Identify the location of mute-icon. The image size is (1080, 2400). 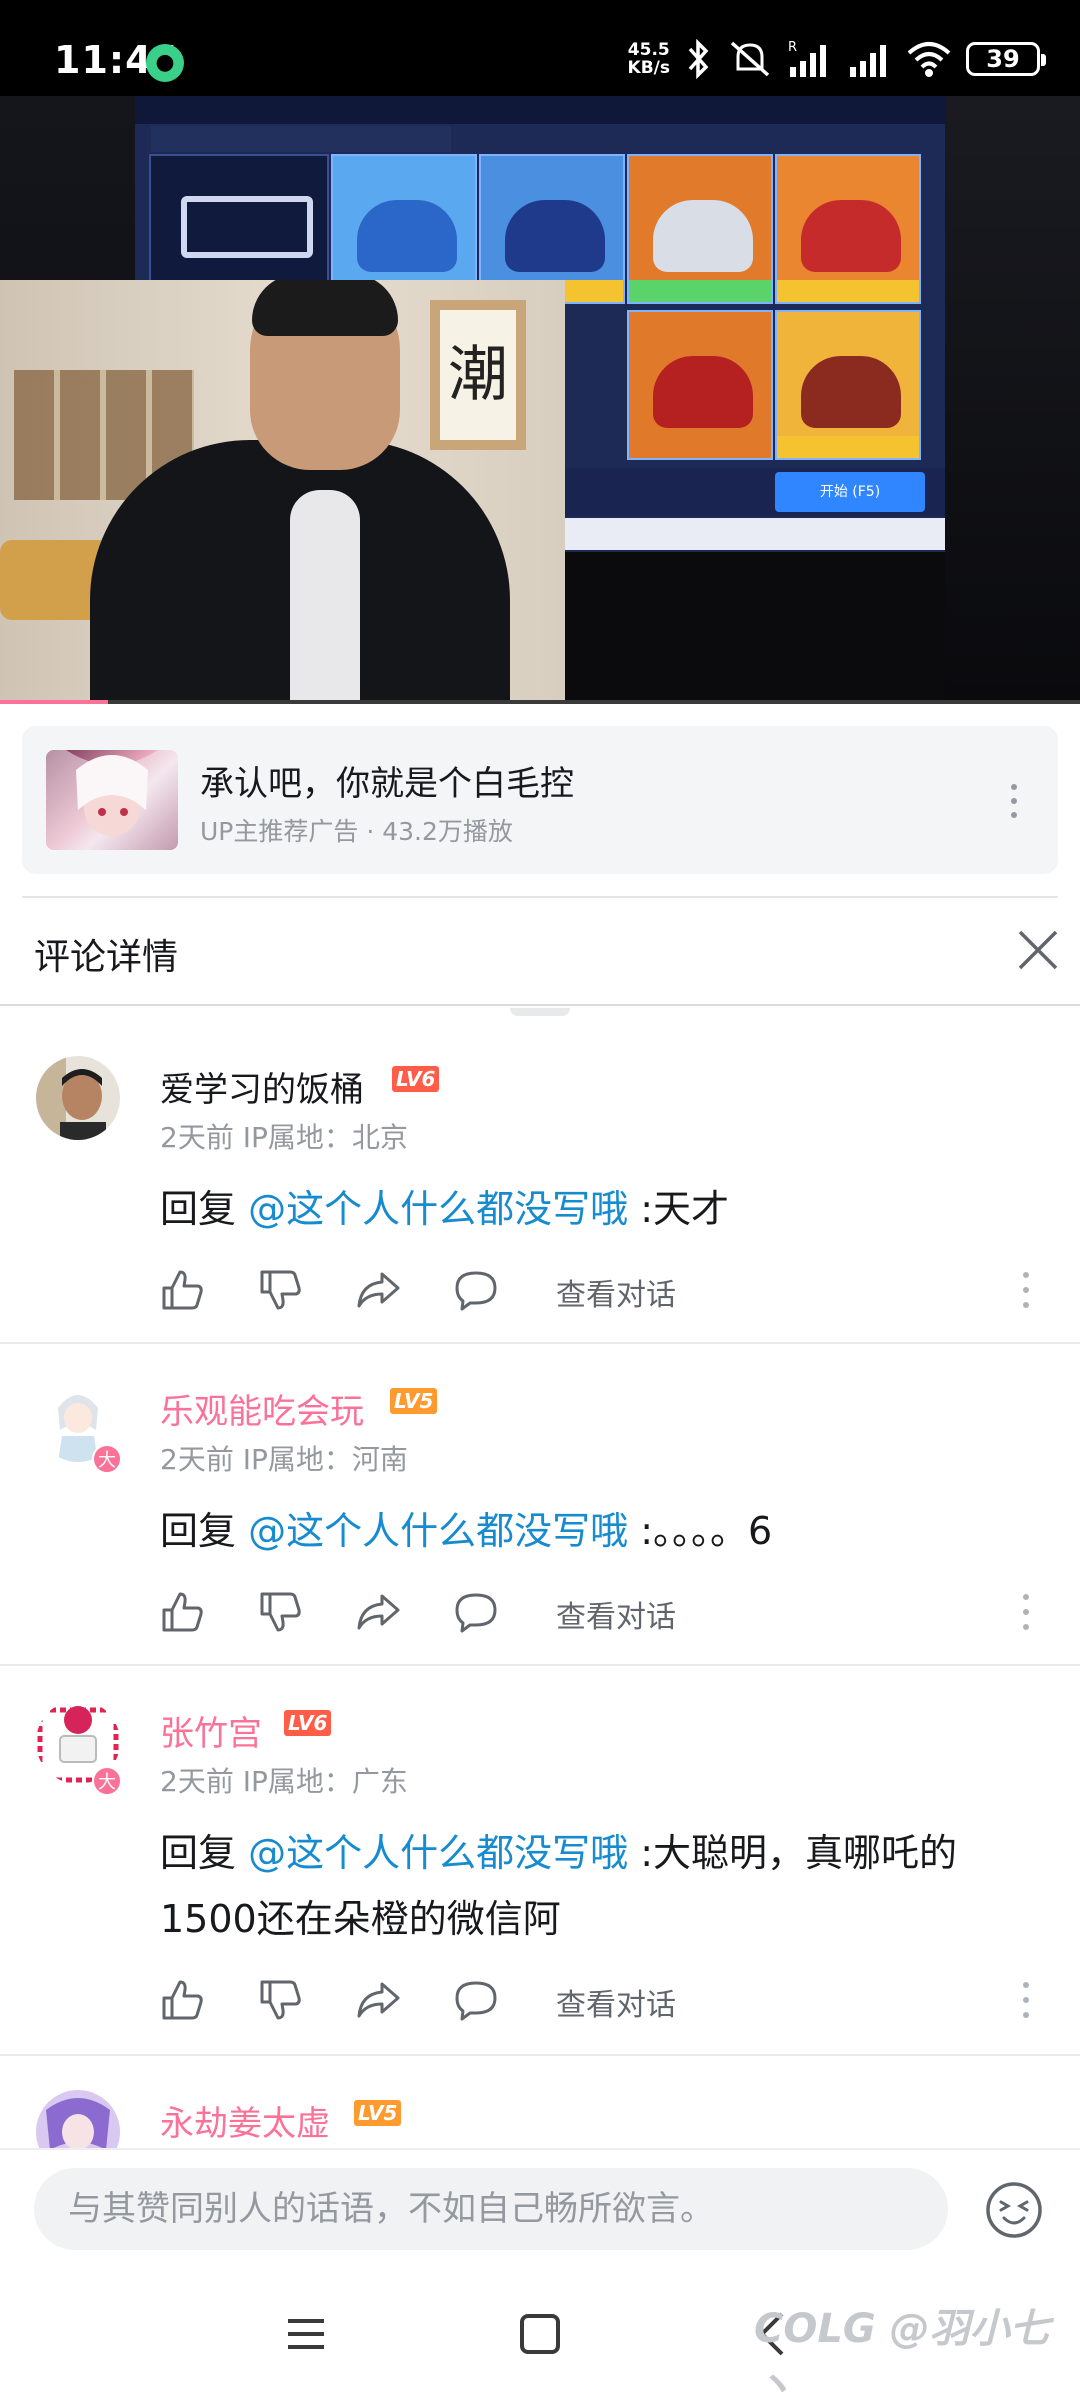
(750, 59).